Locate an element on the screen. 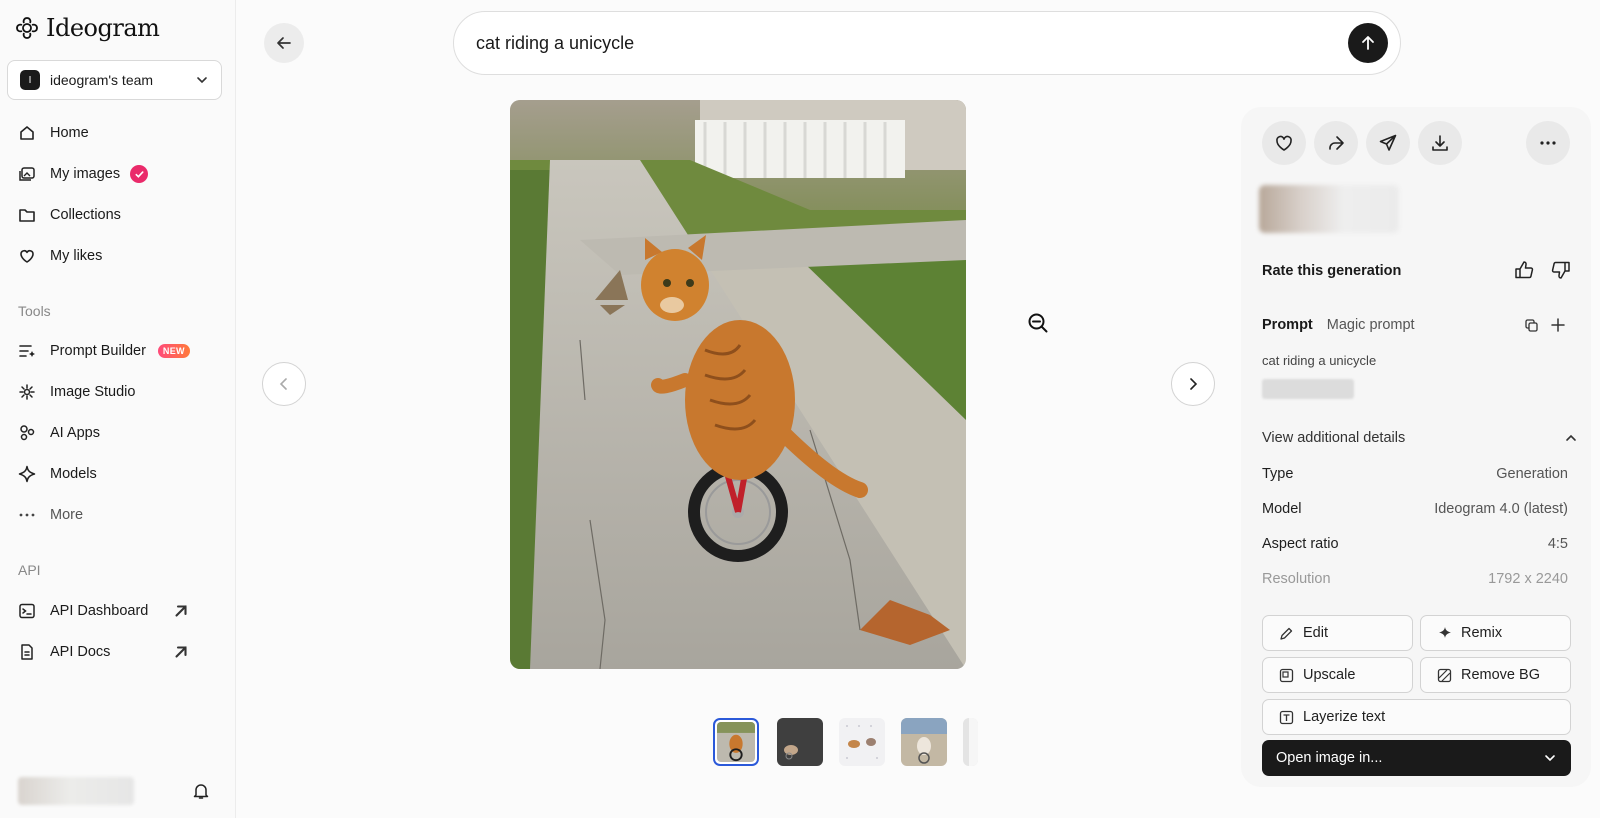  prompt-search-bar is located at coordinates (927, 43).